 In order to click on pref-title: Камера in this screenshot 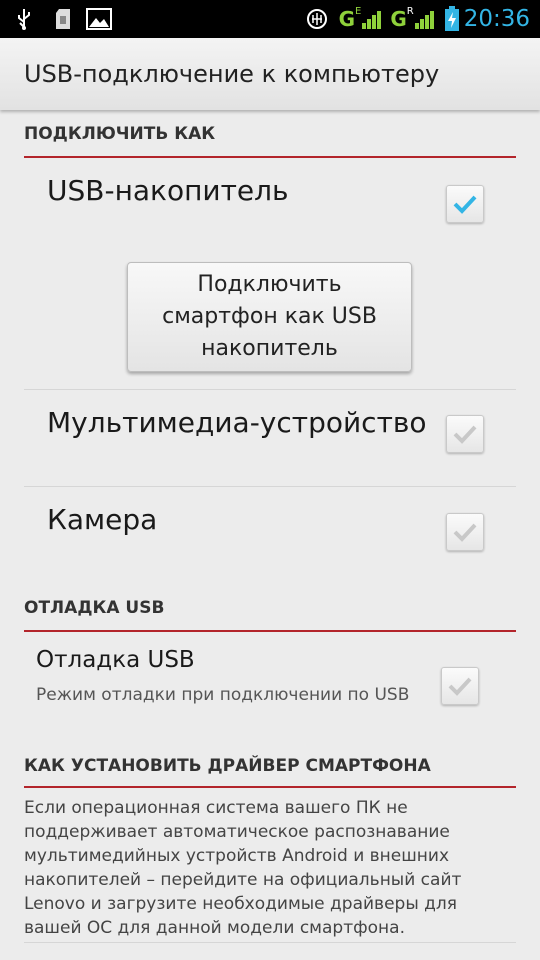, I will do `click(102, 519)`.